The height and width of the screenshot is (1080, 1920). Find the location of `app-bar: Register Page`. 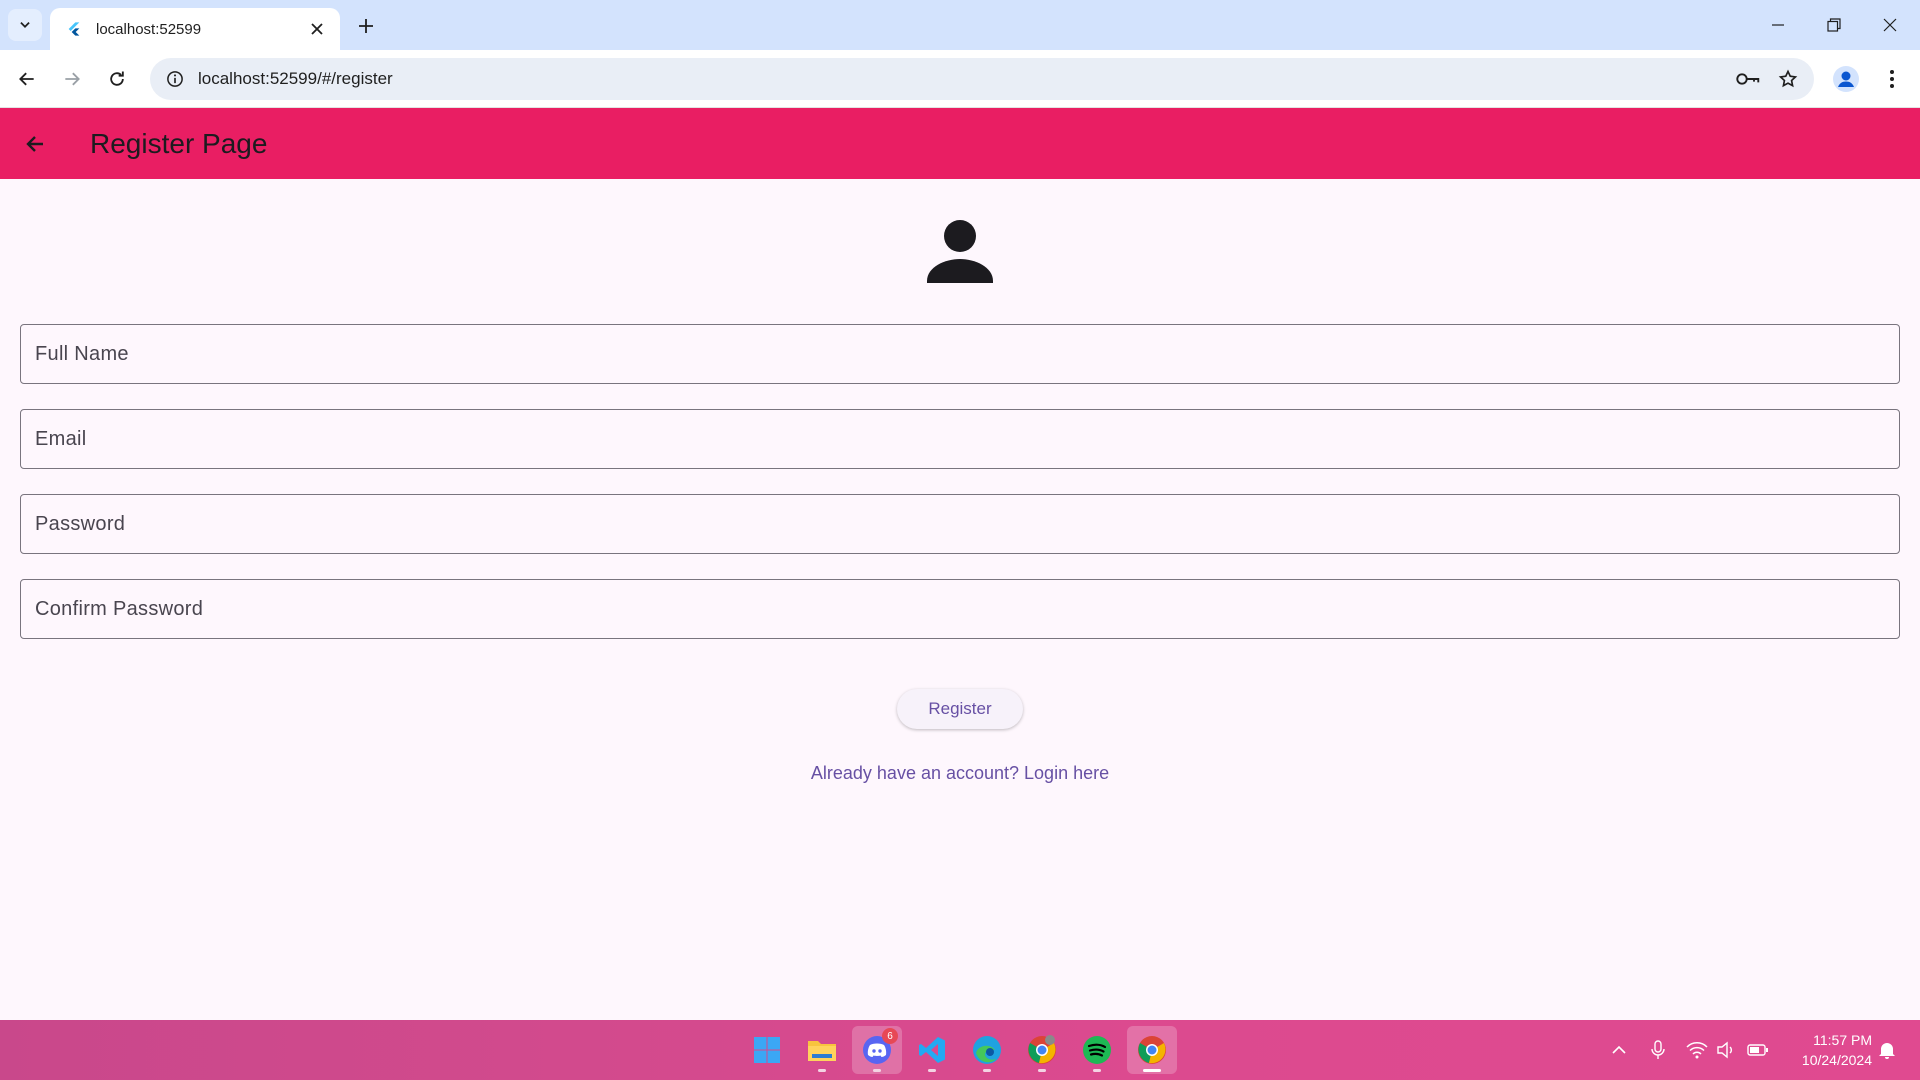

app-bar: Register Page is located at coordinates (960, 143).